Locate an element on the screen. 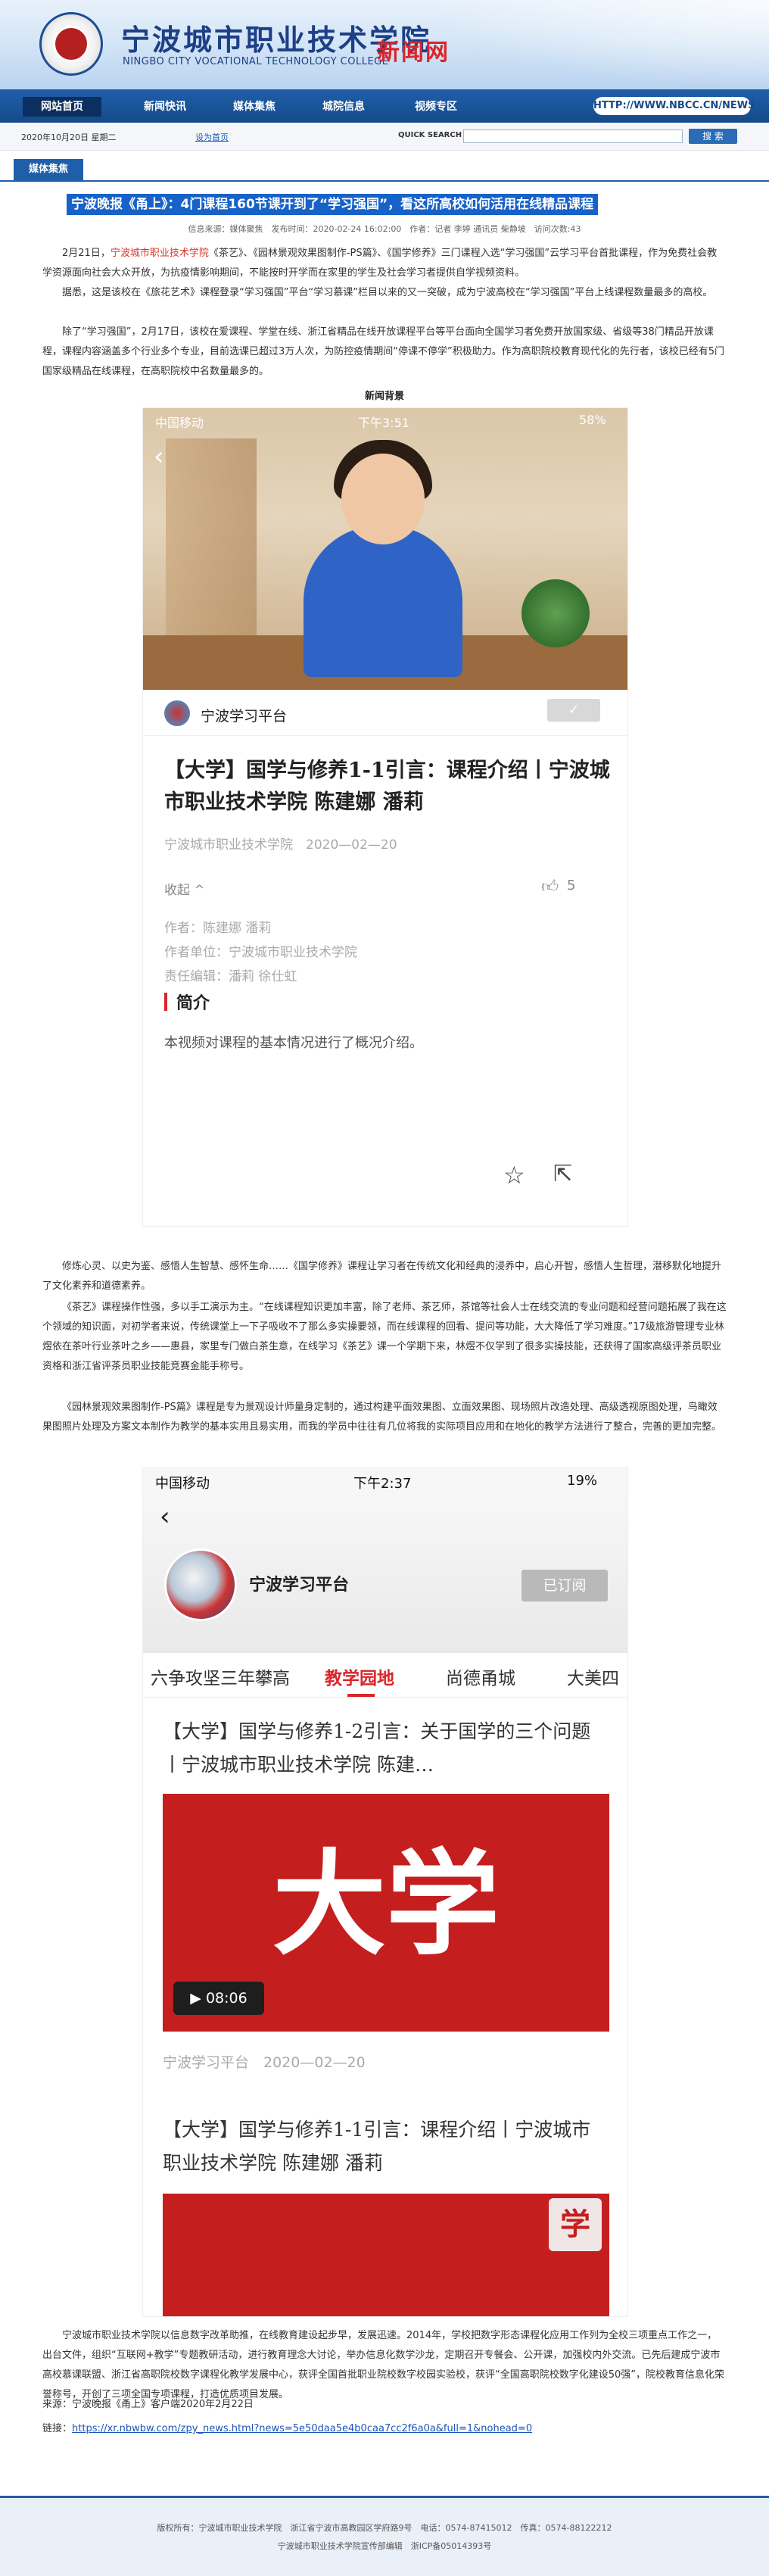 This screenshot has width=769, height=2576. tab-six-strive: 六争攻坚三年攀高 is located at coordinates (220, 1676).